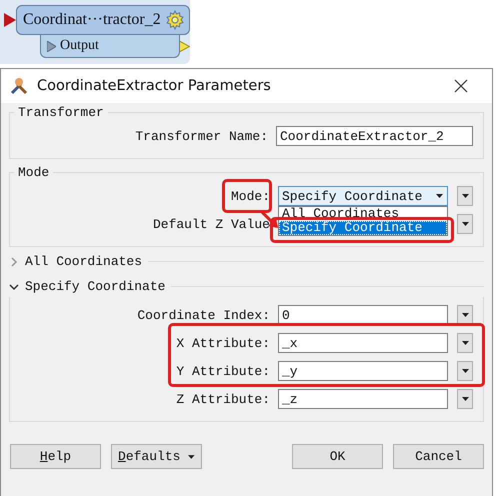 Image resolution: width=498 pixels, height=496 pixels. Describe the element at coordinates (175, 20) in the screenshot. I see `gear-icon` at that location.